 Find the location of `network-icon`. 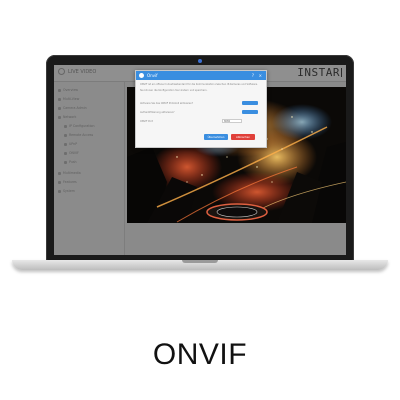

network-icon is located at coordinates (59, 117).